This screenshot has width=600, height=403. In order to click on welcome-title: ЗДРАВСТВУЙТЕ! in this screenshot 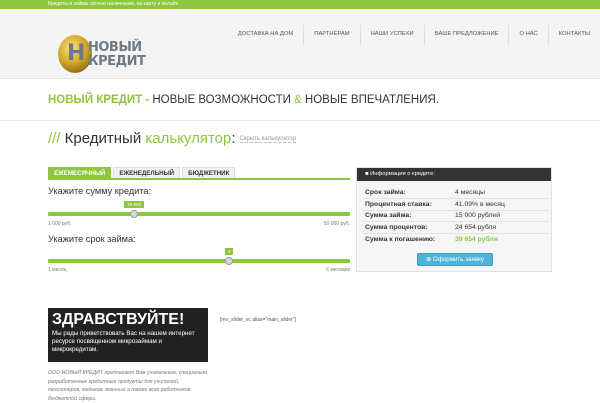, I will do `click(118, 319)`.